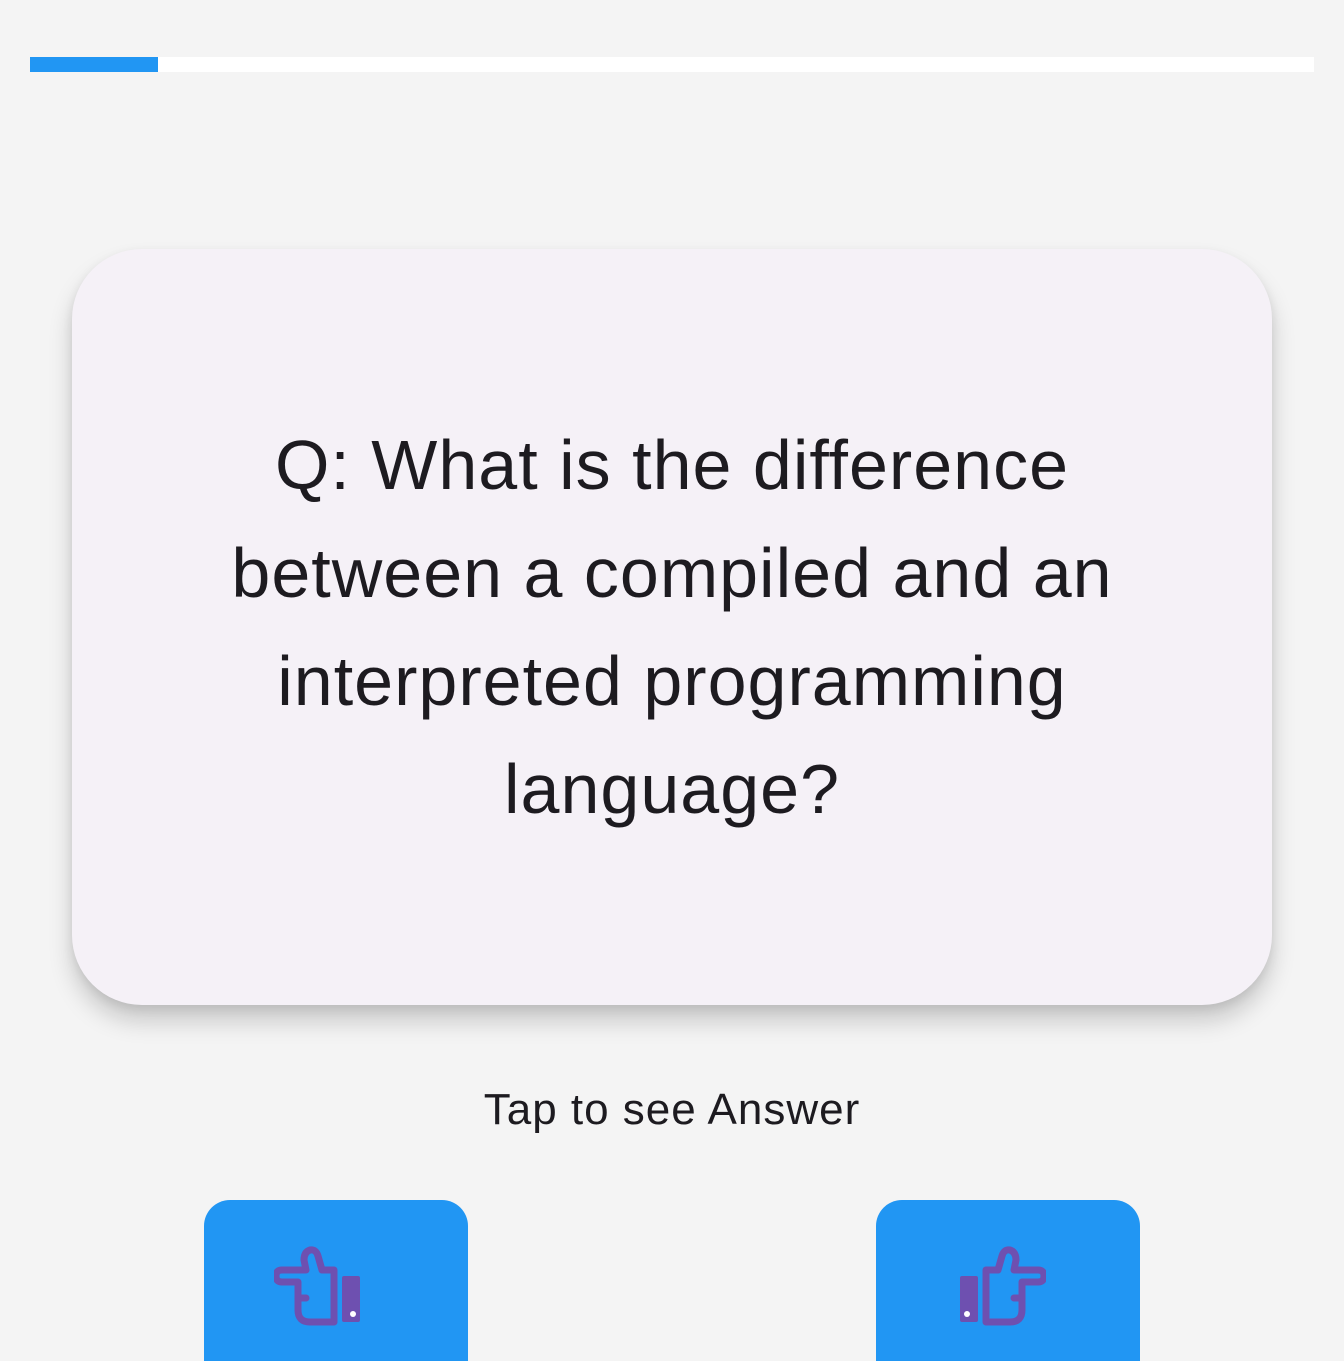 This screenshot has width=1344, height=1361. I want to click on tap-hint: Tap to see Answer, so click(672, 1109).